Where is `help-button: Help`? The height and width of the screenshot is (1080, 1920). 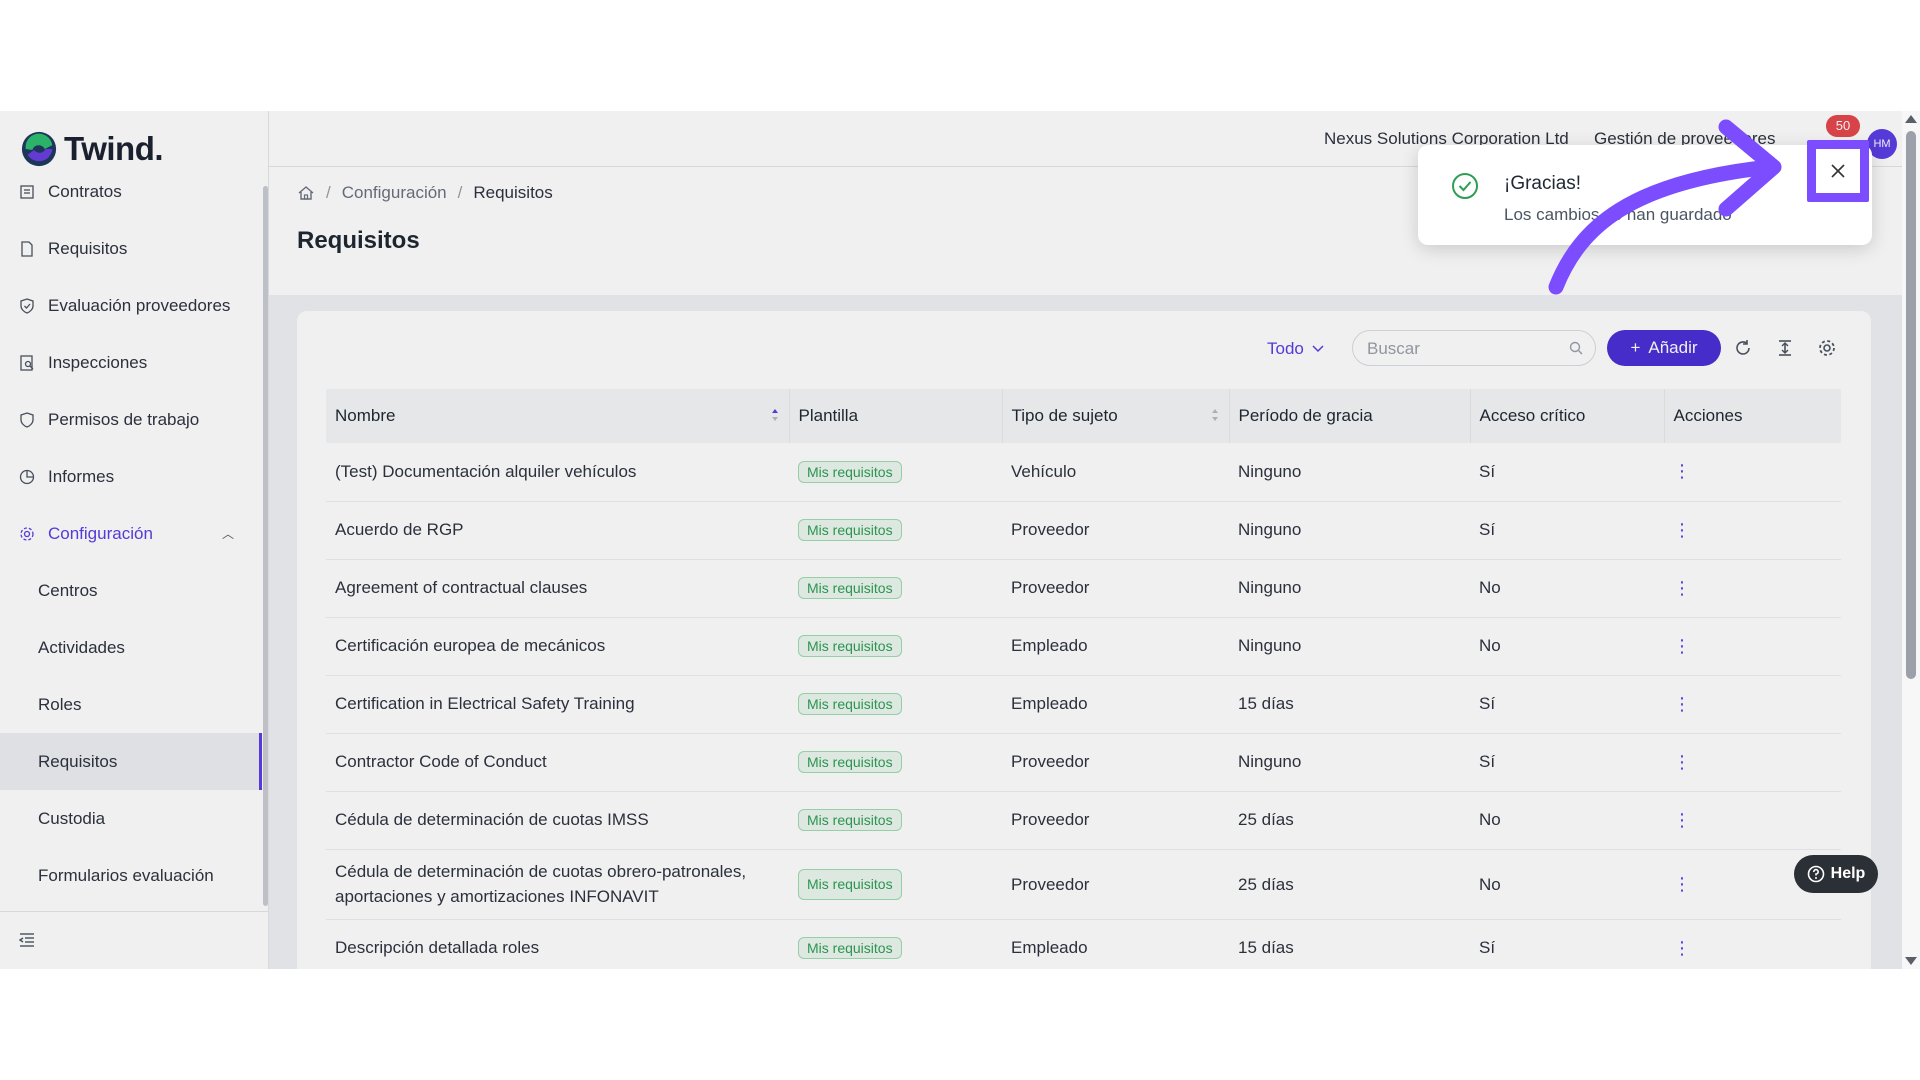 help-button: Help is located at coordinates (1836, 874).